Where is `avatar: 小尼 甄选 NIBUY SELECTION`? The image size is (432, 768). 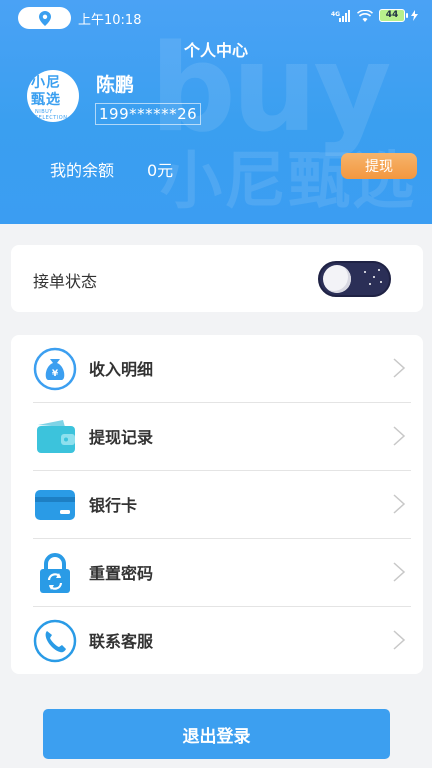 avatar: 小尼 甄选 NIBUY SELECTION is located at coordinates (53, 96).